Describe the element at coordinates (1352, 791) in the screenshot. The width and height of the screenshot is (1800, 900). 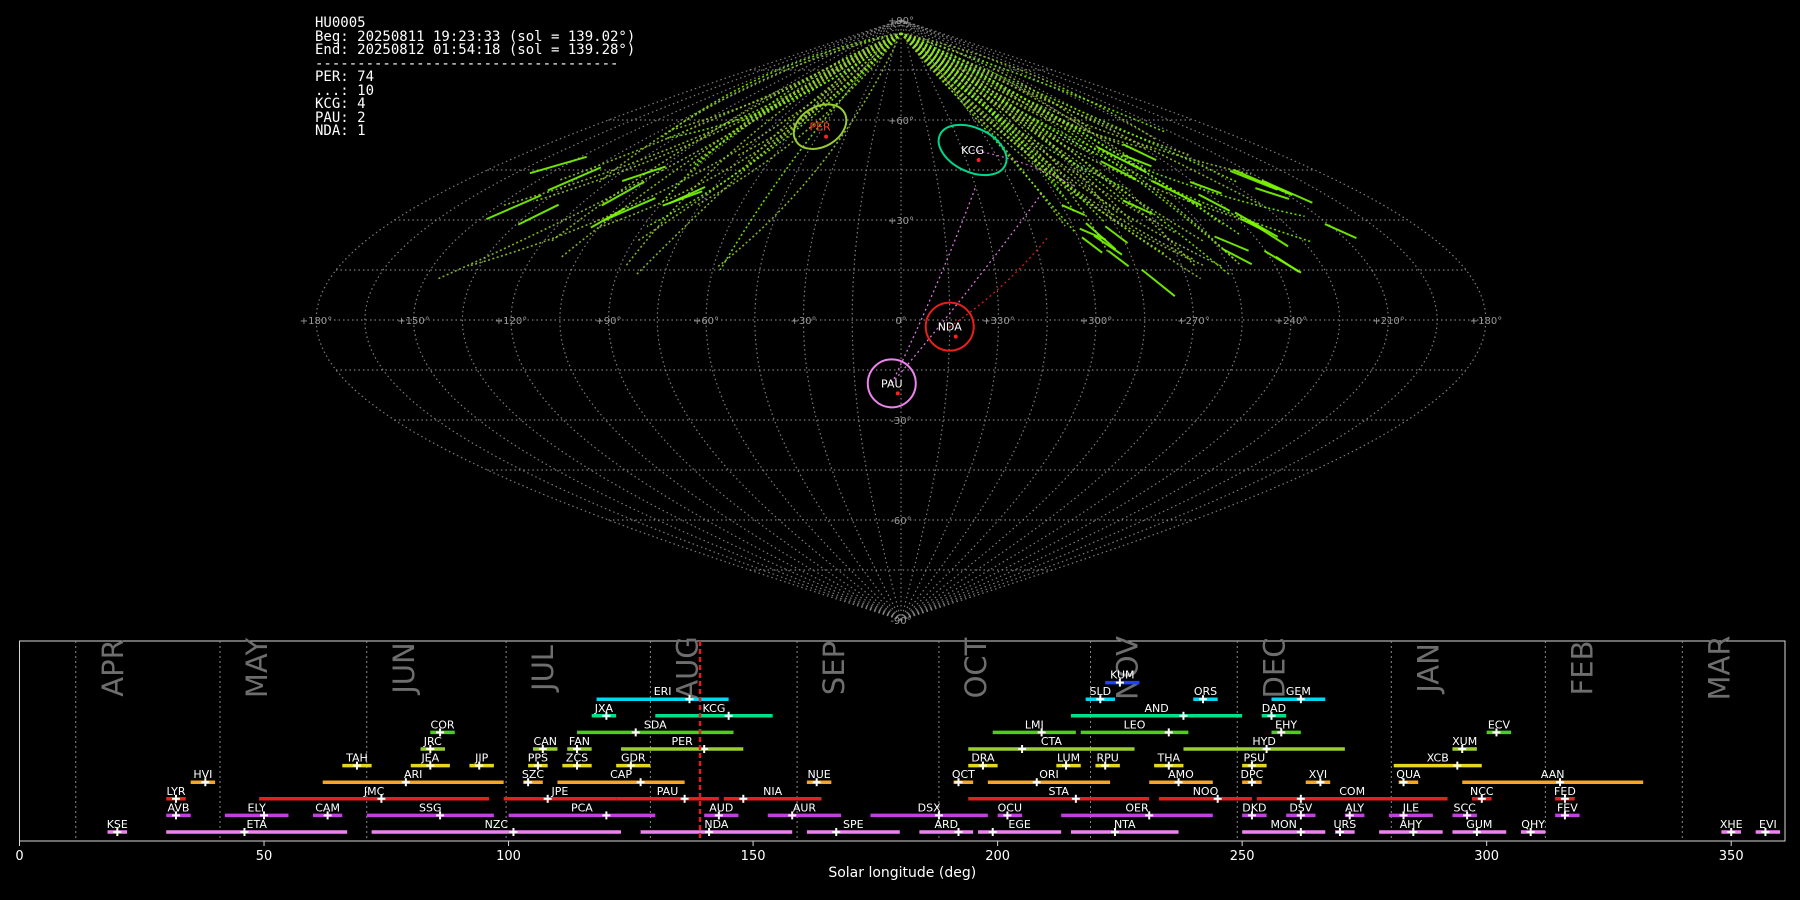
I see `shower-label: COM` at that location.